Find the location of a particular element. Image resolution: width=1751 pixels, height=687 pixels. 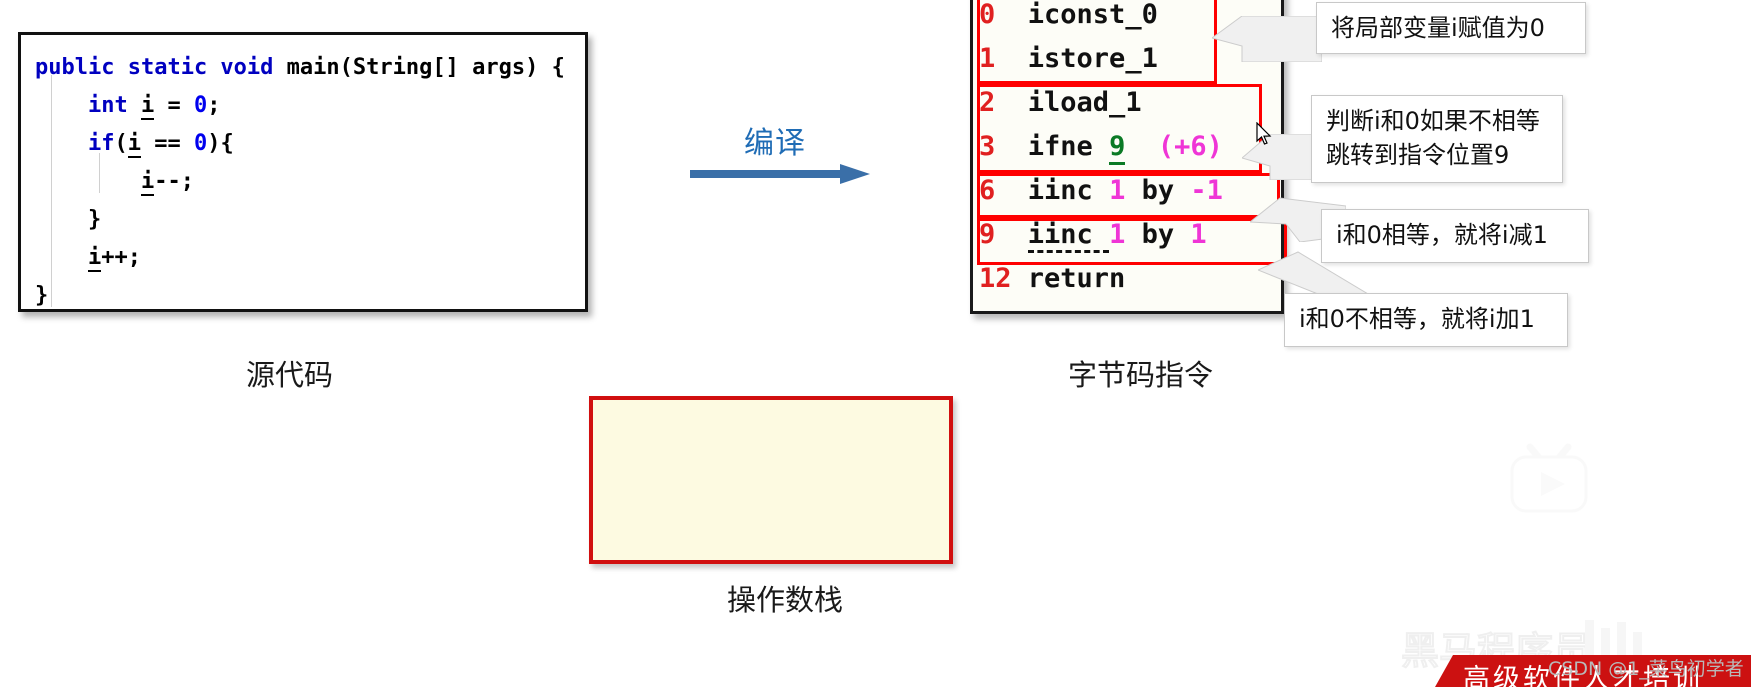

callout-iinc-minus1: i和0相等，就将i减1 is located at coordinates (1455, 236).